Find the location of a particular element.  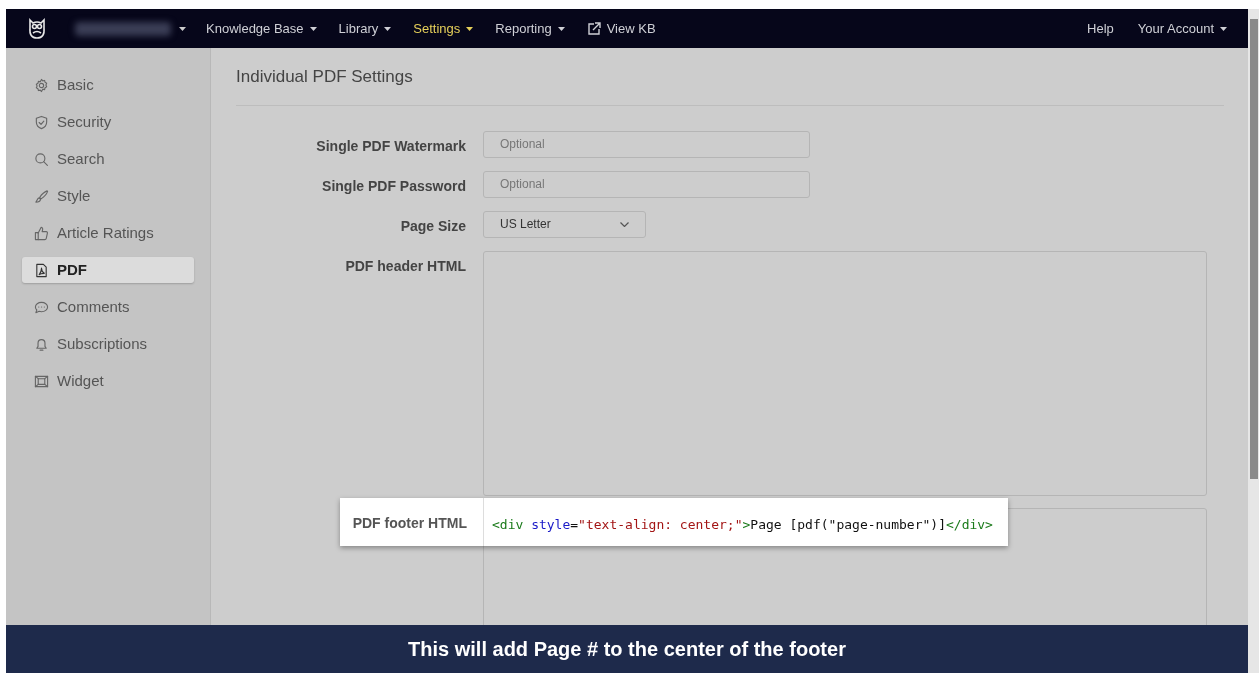

bell-icon is located at coordinates (41, 344).